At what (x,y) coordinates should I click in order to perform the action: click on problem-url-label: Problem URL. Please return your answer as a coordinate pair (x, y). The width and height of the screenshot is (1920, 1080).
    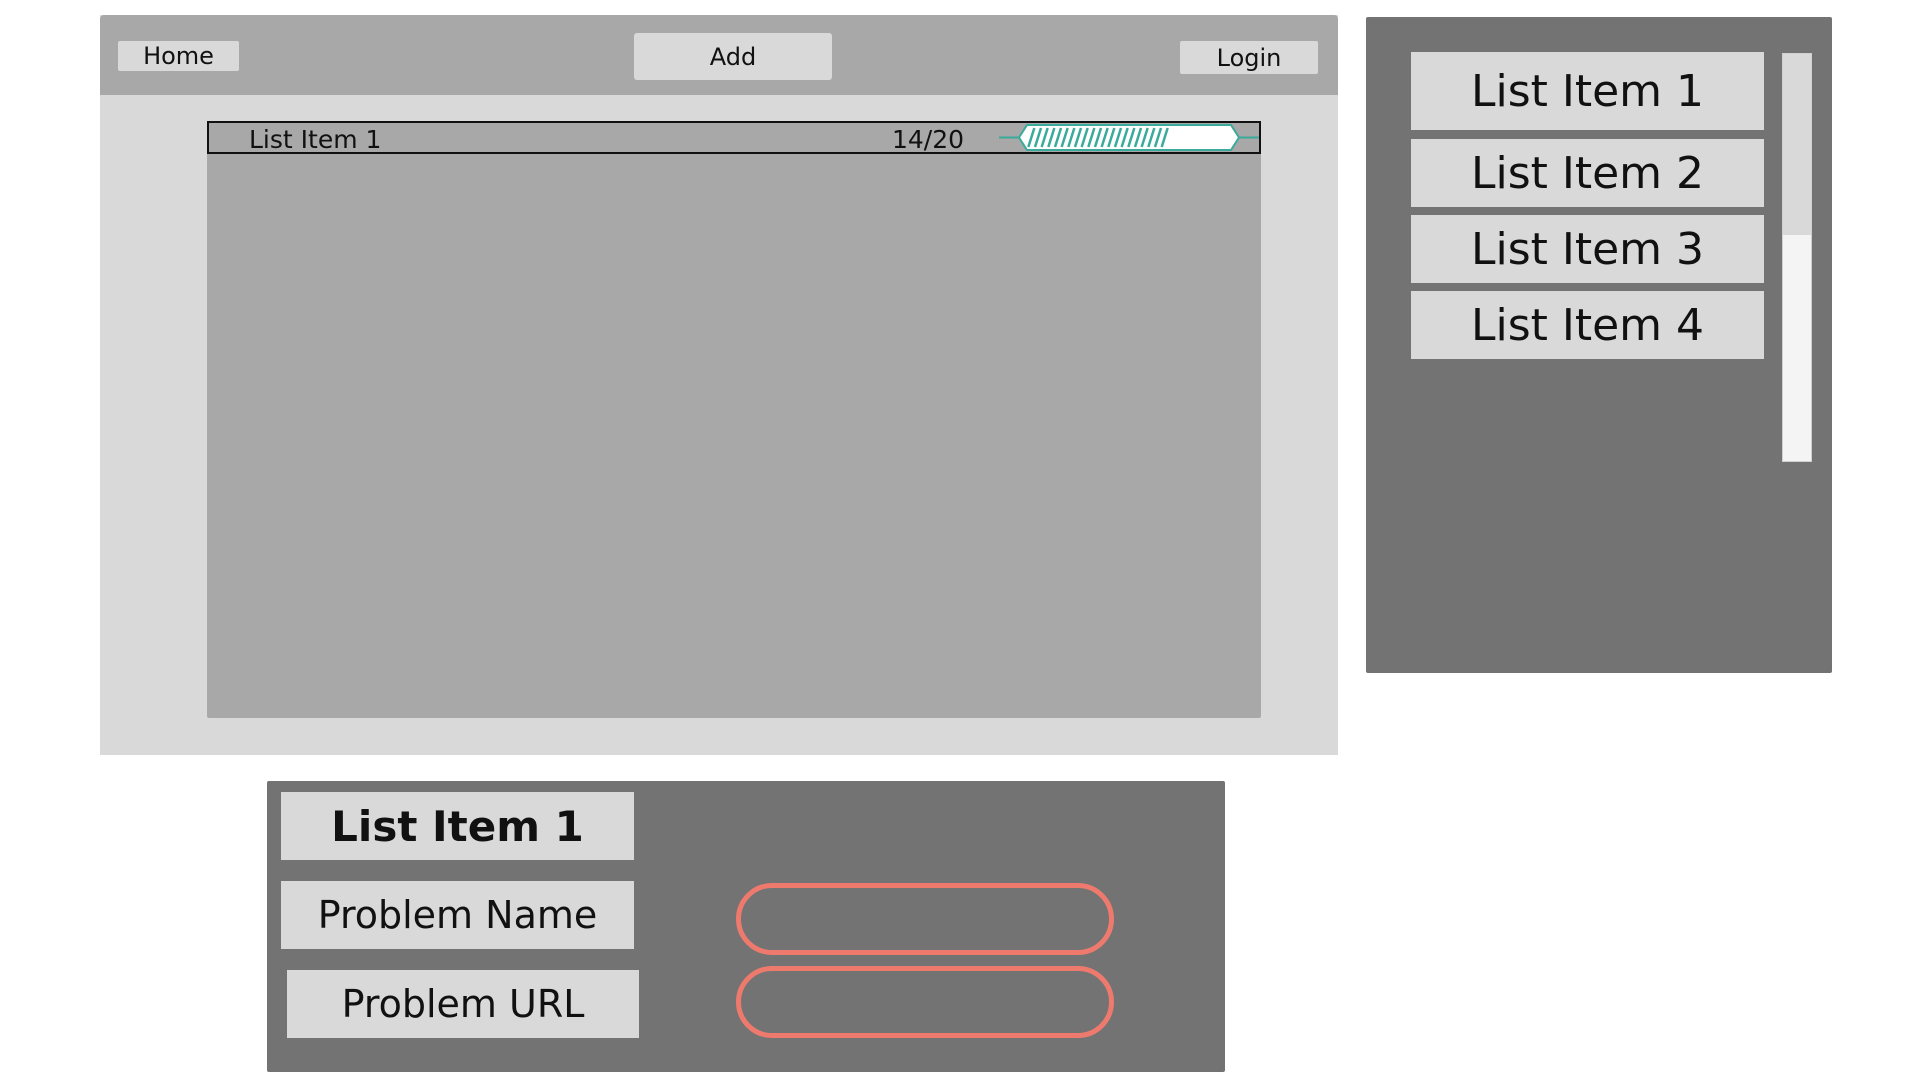
    Looking at the image, I should click on (463, 1004).